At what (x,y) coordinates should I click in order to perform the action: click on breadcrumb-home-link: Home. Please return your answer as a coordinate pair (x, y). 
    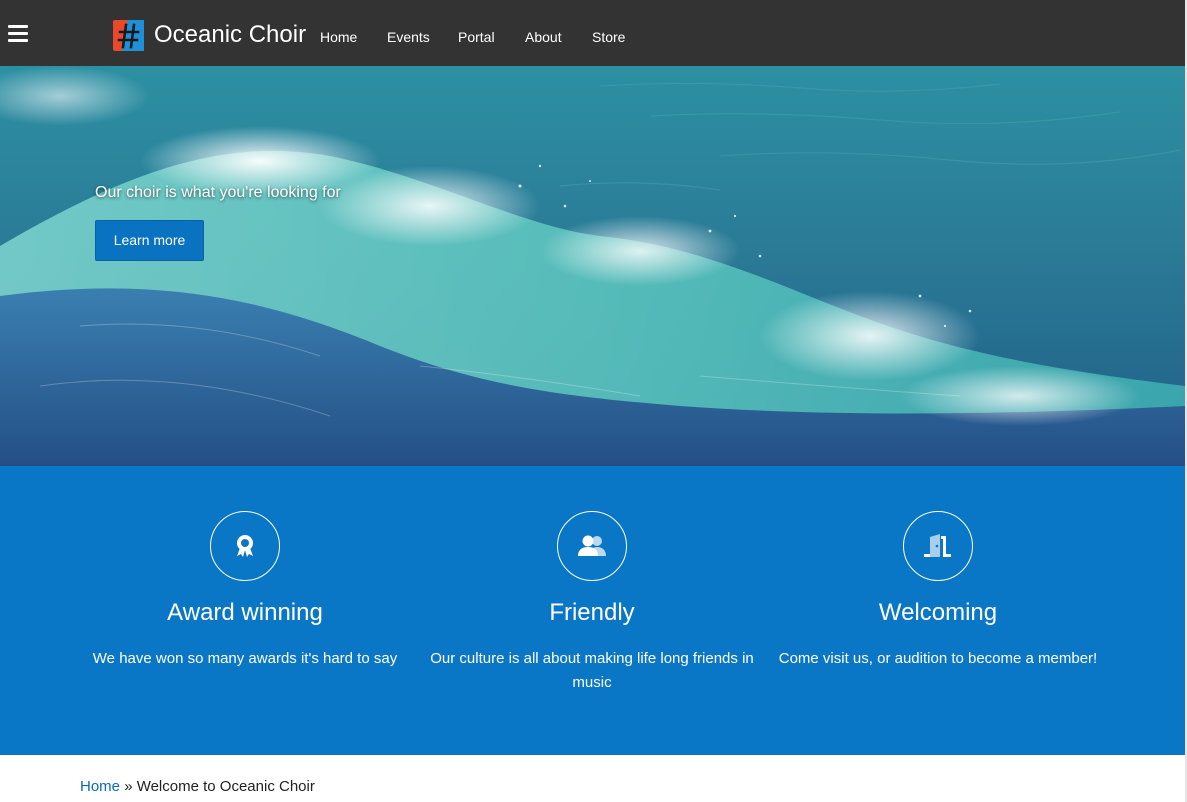
    Looking at the image, I should click on (100, 786).